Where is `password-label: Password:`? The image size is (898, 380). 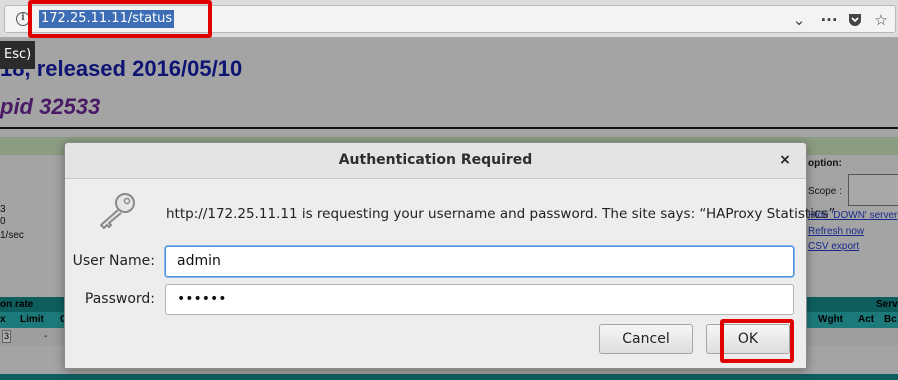
password-label: Password: is located at coordinates (119, 299).